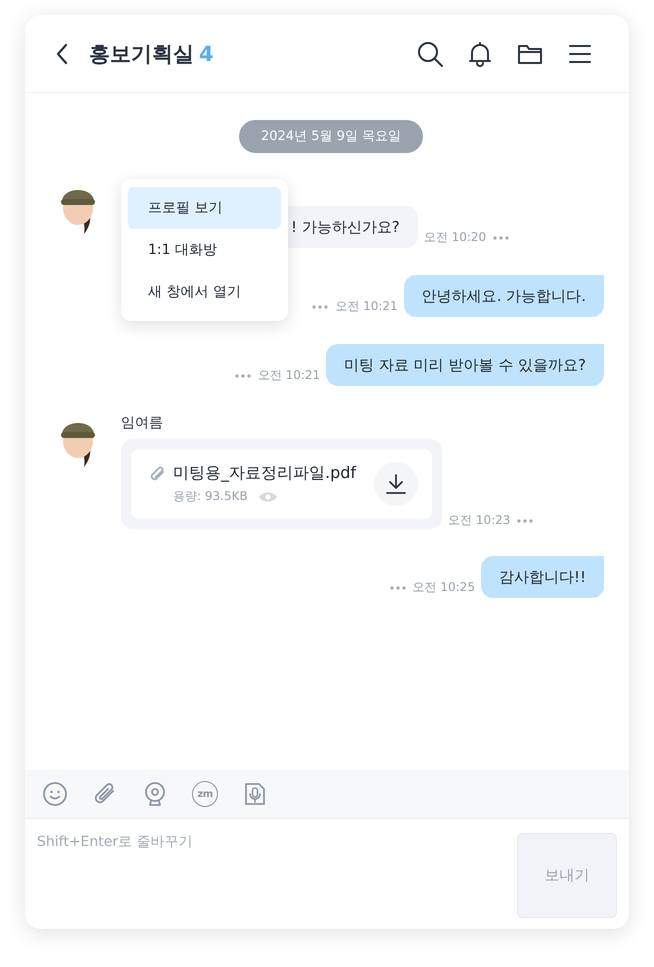 This screenshot has height=967, width=654. I want to click on message-time: 오전 10:20, so click(455, 237).